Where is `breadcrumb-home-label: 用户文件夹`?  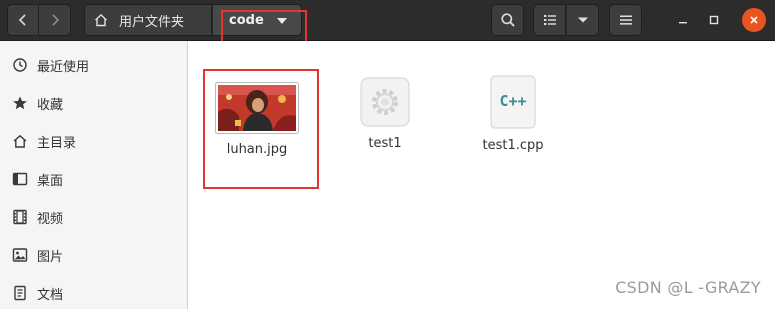 breadcrumb-home-label: 用户文件夹 is located at coordinates (152, 22).